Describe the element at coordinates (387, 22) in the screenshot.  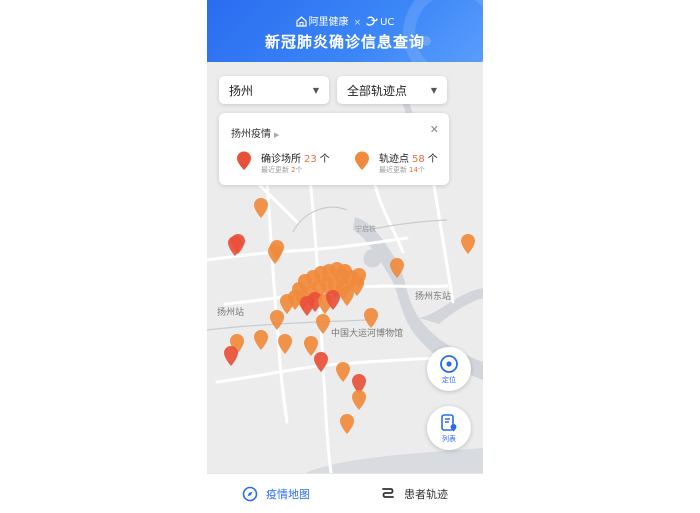
I see `brand-uc: UC` at that location.